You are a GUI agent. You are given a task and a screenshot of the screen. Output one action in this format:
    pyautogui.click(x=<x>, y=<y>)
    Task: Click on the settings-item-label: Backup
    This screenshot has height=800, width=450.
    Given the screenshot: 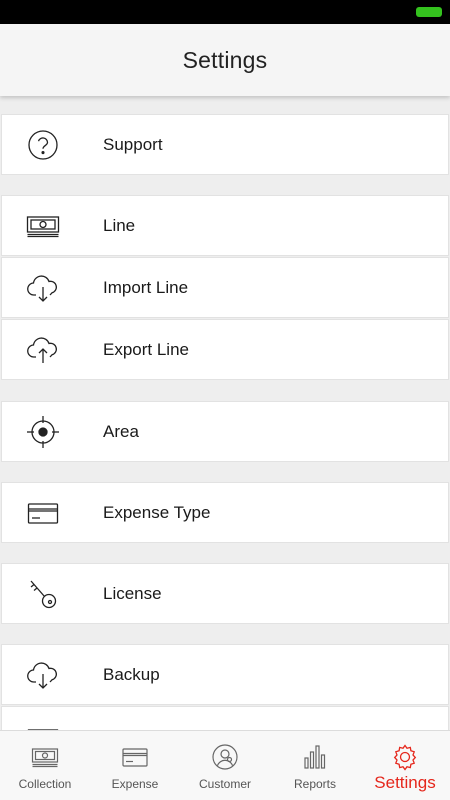 What is the action you would take?
    pyautogui.click(x=131, y=674)
    